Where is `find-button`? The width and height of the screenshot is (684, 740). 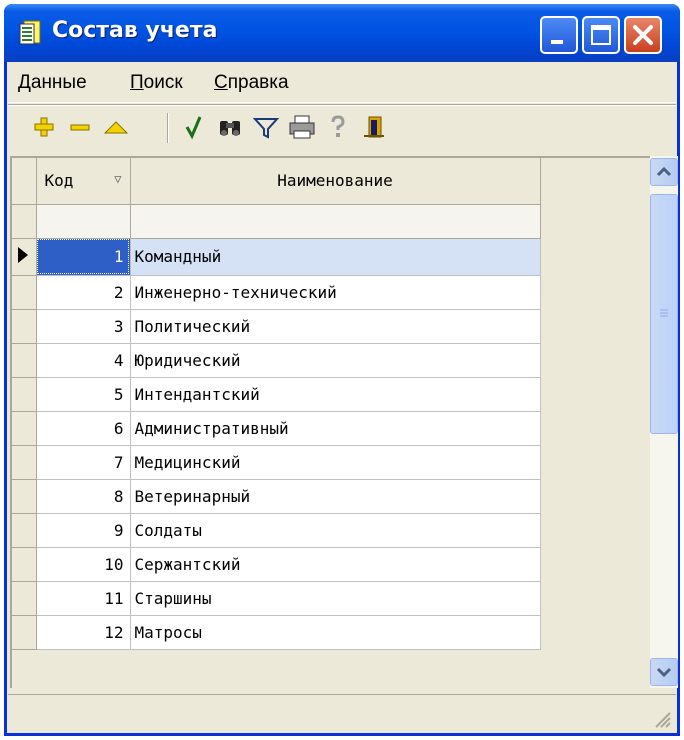 find-button is located at coordinates (230, 127).